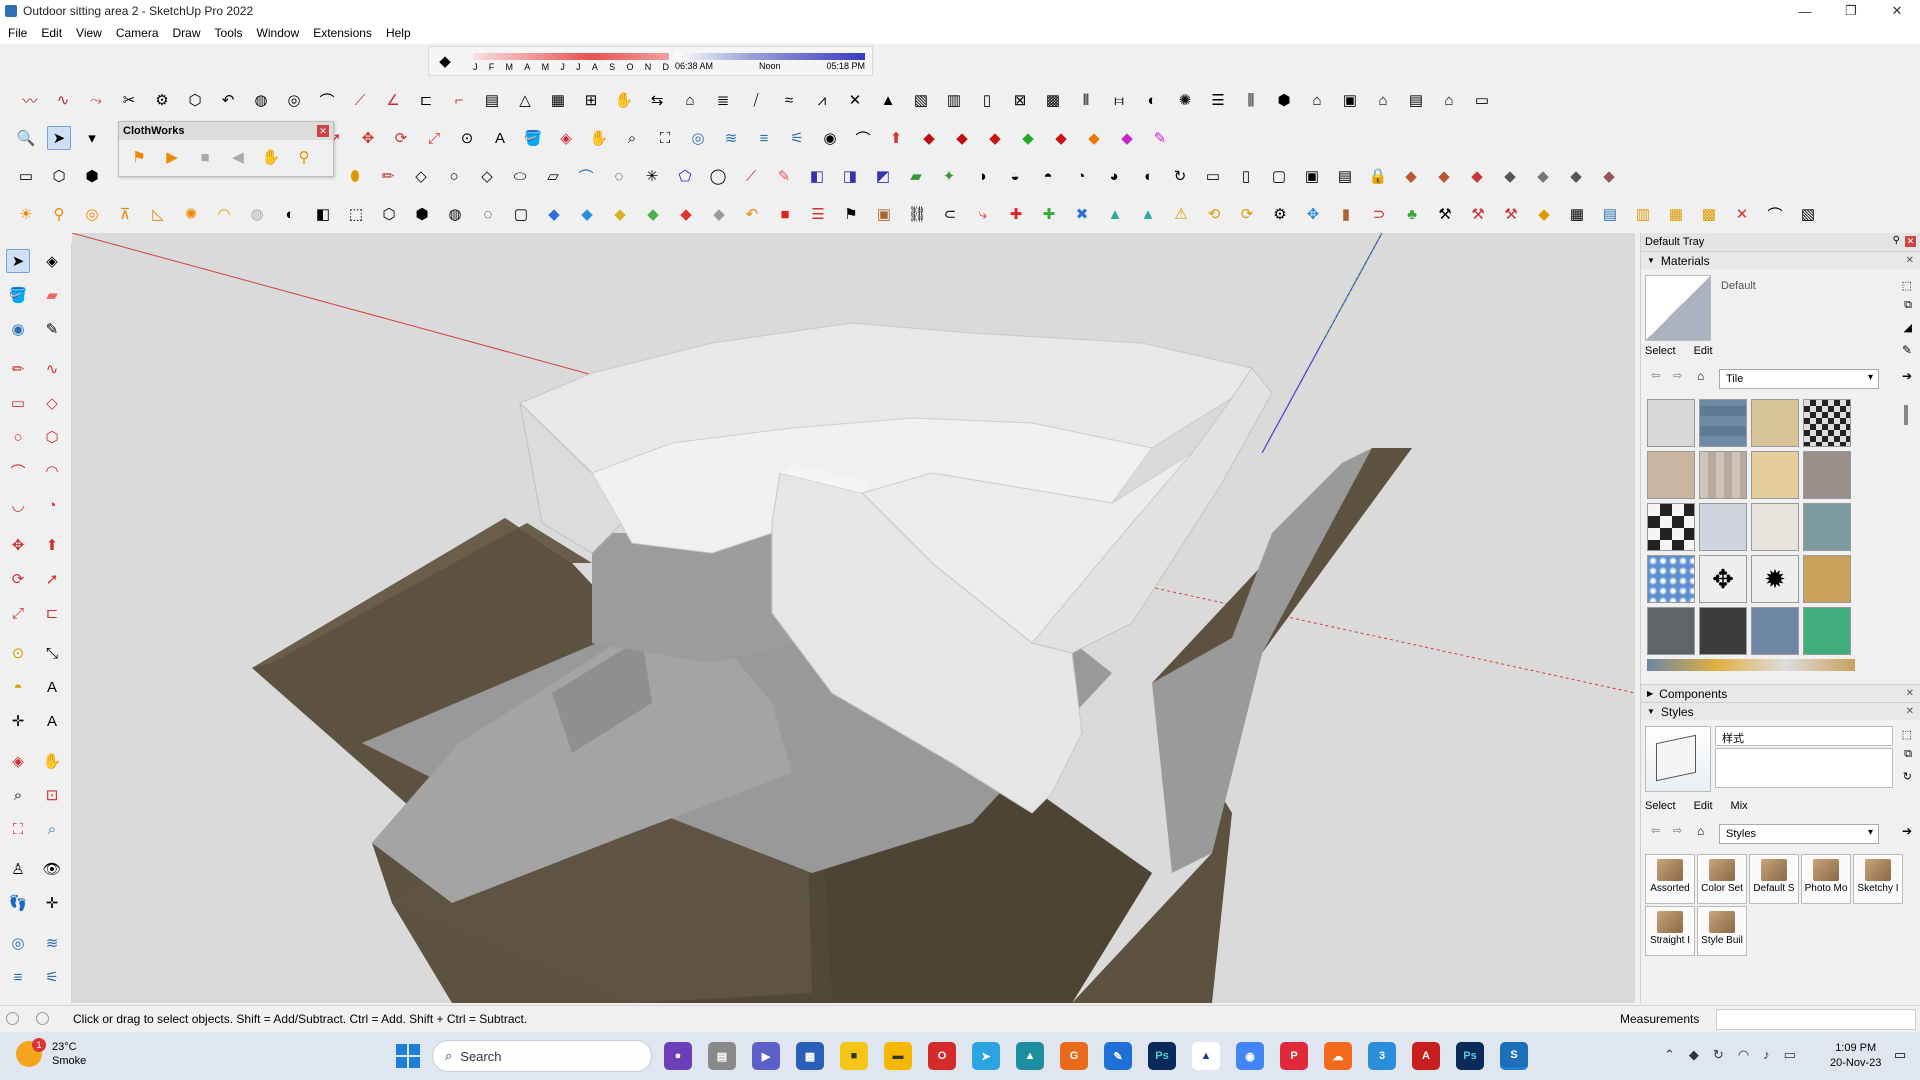 The height and width of the screenshot is (1080, 1920). Describe the element at coordinates (18, 613) in the screenshot. I see `scale-tool-icon: ⤢` at that location.